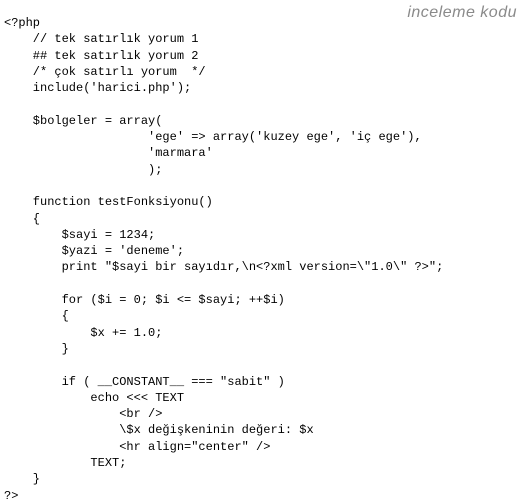 Image resolution: width=525 pixels, height=504 pixels. I want to click on code-line: <hr align="center" />, so click(137, 446).